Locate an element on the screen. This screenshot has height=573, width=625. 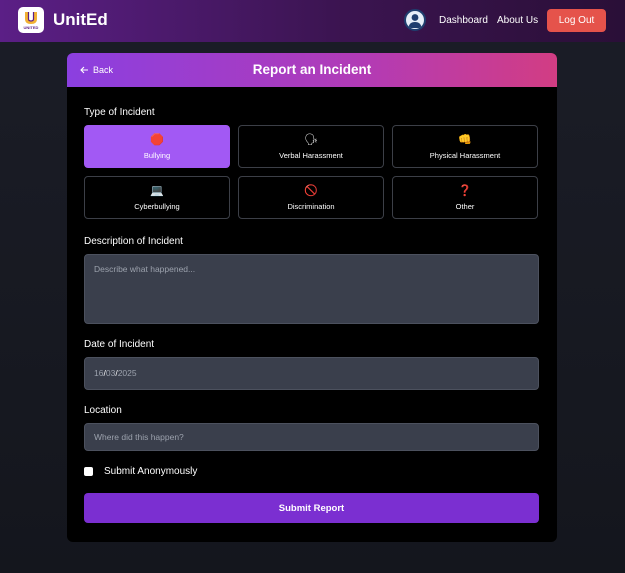
incident-type-label: Cyberbullying is located at coordinates (157, 206).